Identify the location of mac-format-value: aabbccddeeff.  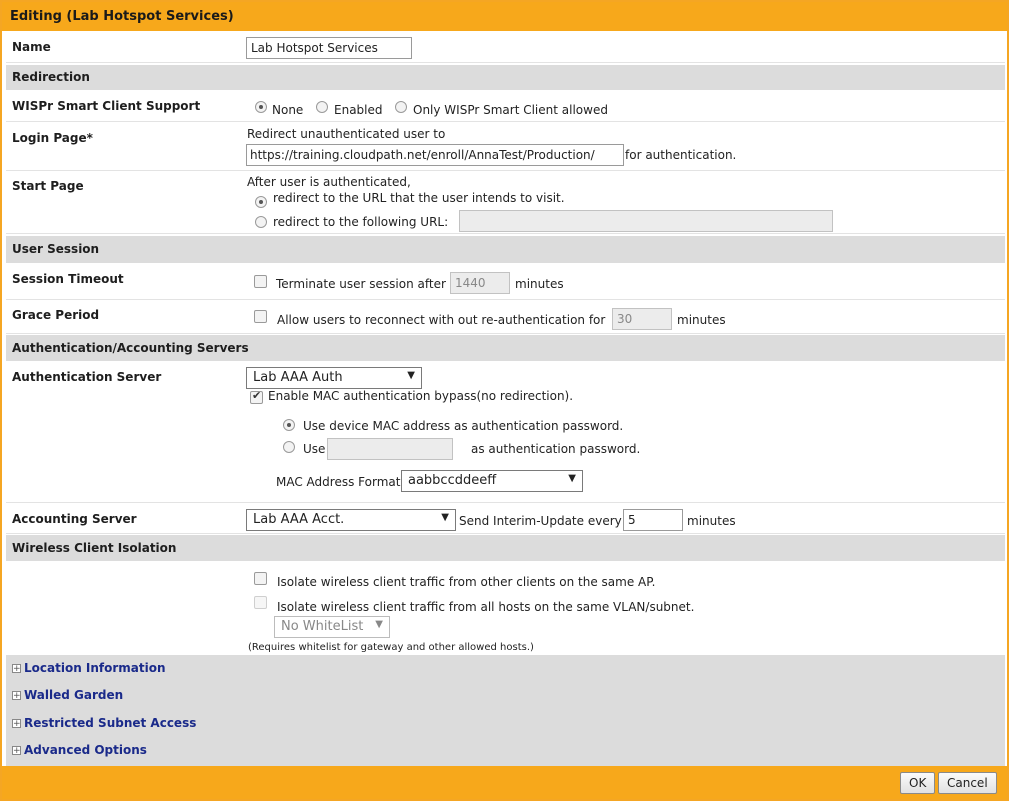
(452, 480).